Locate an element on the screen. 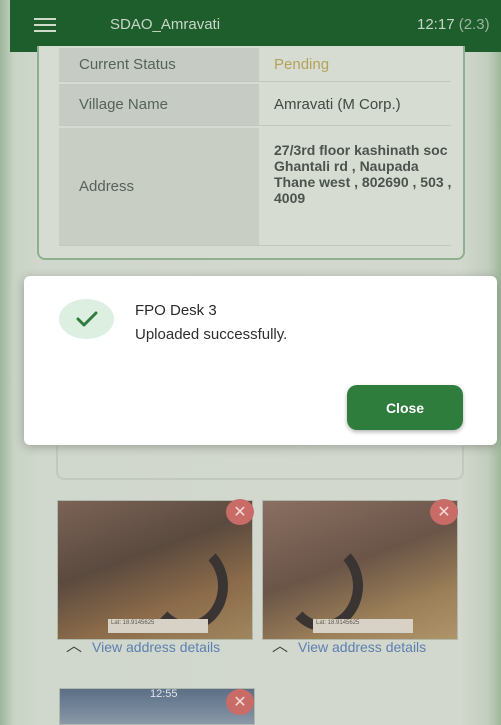 The width and height of the screenshot is (501, 725). time-text: 12:17 is located at coordinates (436, 24).